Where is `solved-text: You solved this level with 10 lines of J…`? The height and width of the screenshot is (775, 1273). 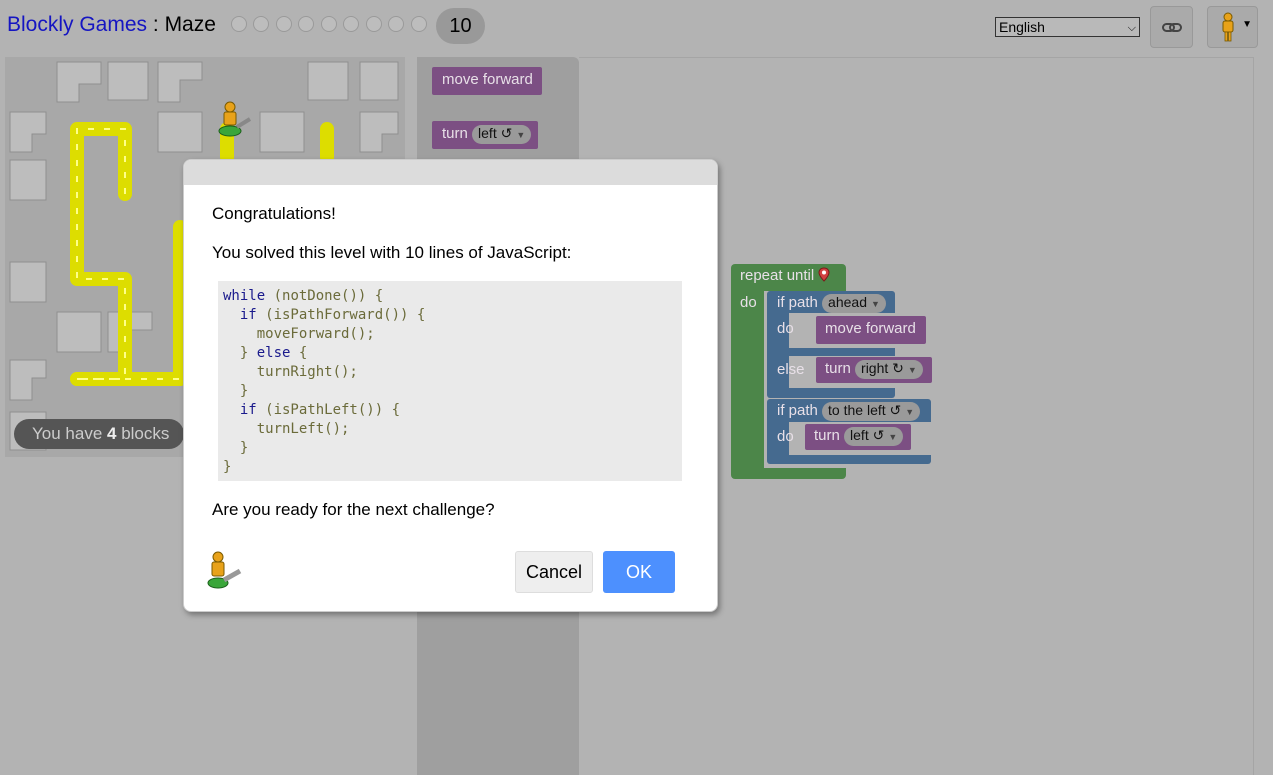 solved-text: You solved this level with 10 lines of J… is located at coordinates (392, 252).